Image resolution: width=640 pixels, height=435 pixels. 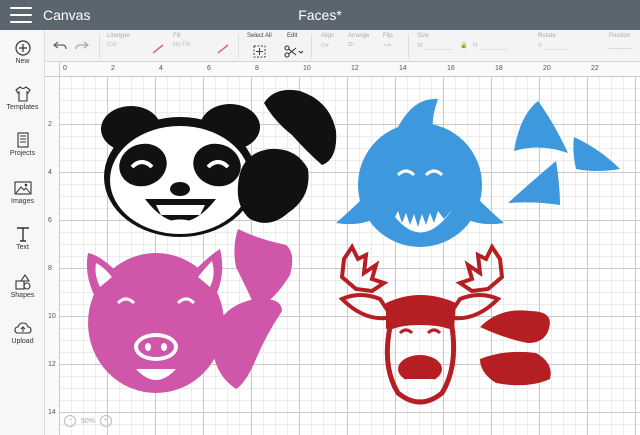 What do you see at coordinates (595, 68) in the screenshot?
I see `ruler-top-label: 22` at bounding box center [595, 68].